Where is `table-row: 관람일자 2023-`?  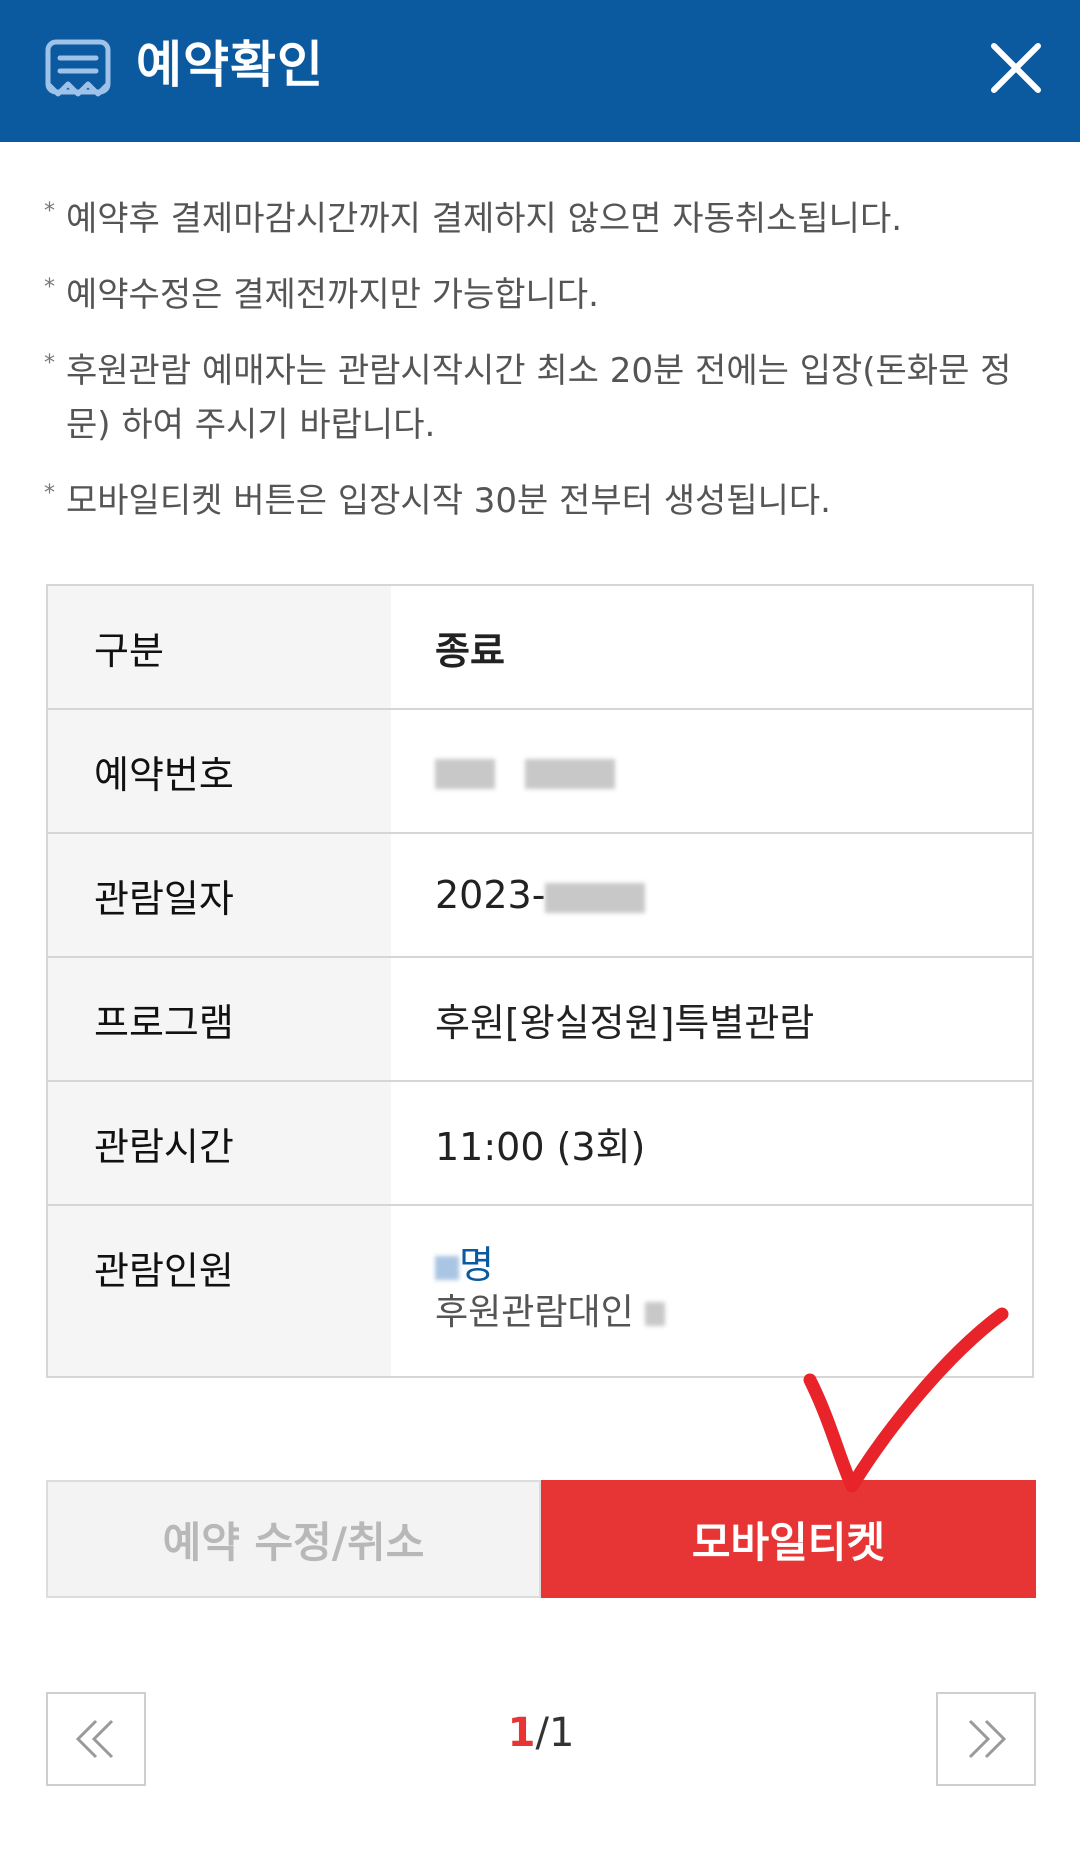 table-row: 관람일자 2023- is located at coordinates (540, 894).